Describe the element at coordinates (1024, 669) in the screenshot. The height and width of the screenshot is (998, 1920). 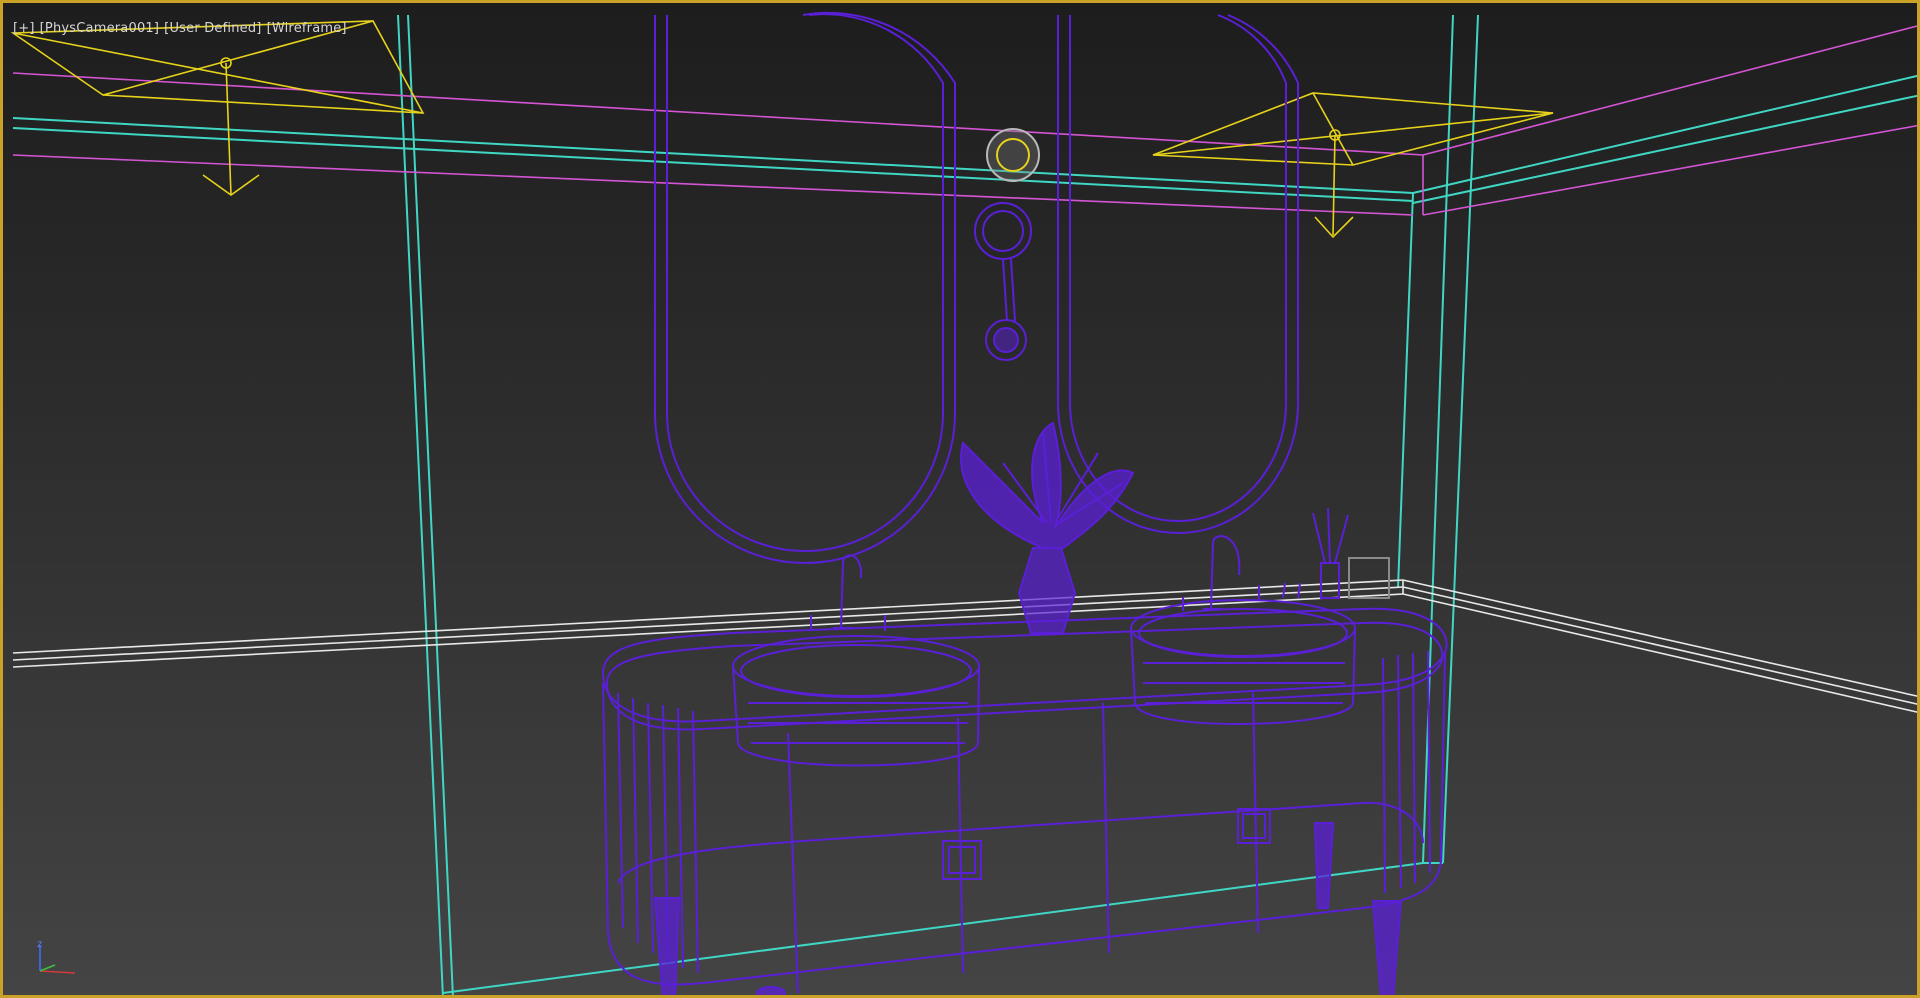
I see `countertop` at that location.